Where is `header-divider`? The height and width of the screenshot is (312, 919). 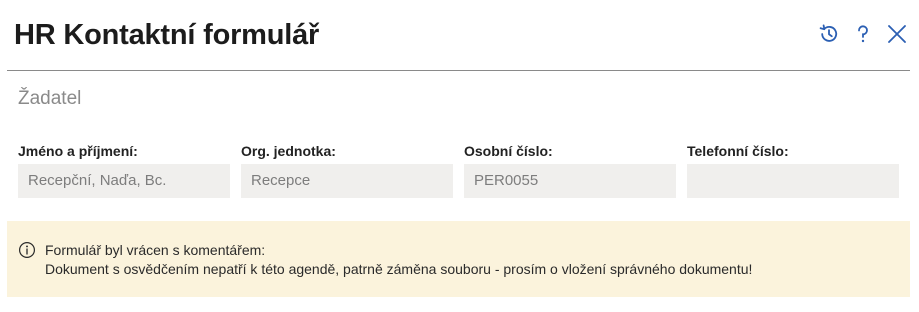 header-divider is located at coordinates (458, 70).